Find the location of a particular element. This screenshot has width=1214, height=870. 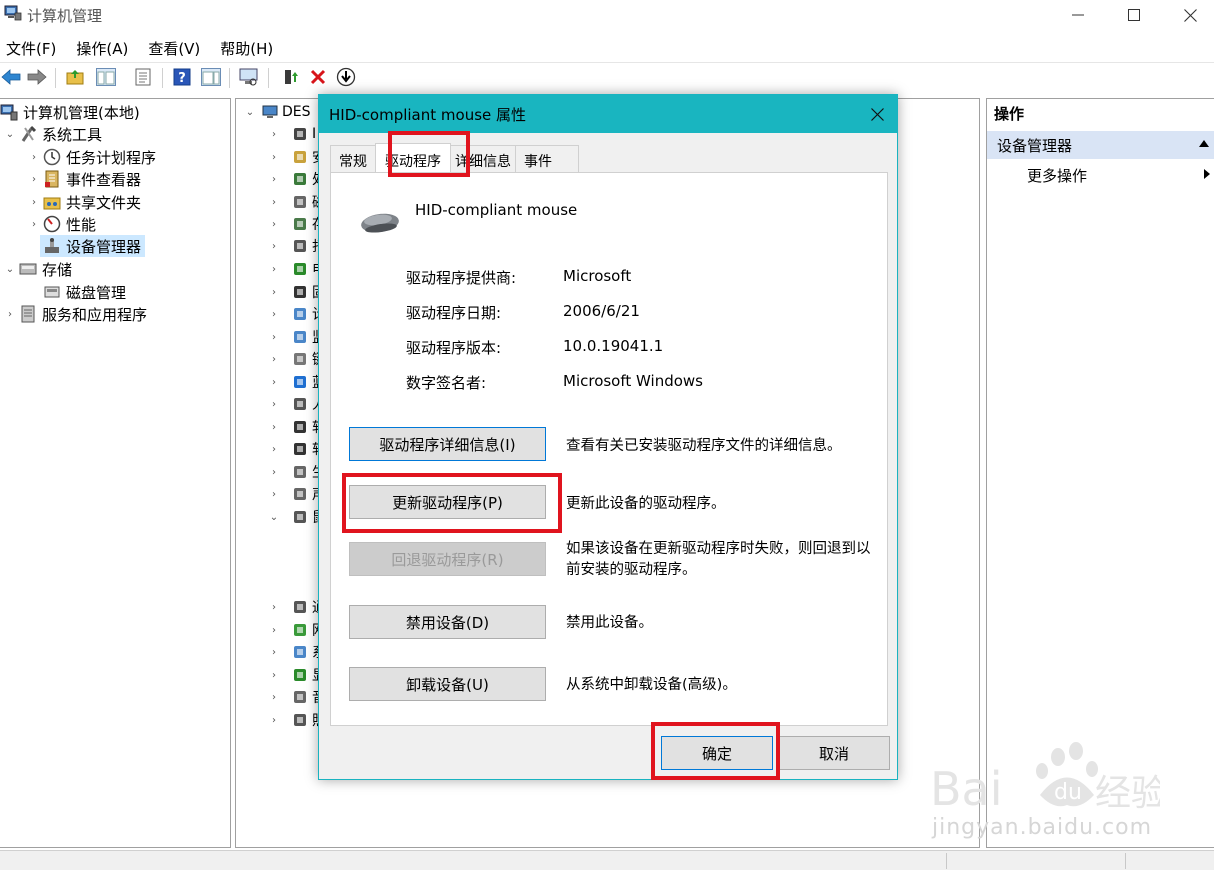

driver-details-button: 驱动程序详细信息(I) is located at coordinates (447, 444).